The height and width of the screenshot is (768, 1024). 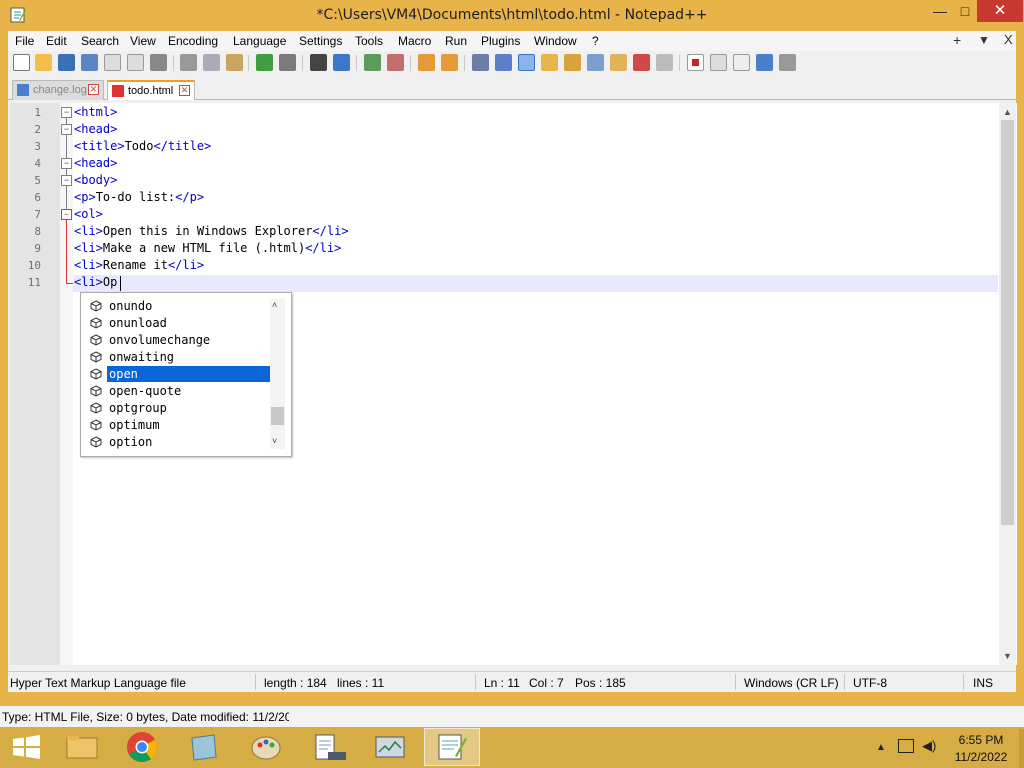 I want to click on function-list-icon, so click(x=595, y=62).